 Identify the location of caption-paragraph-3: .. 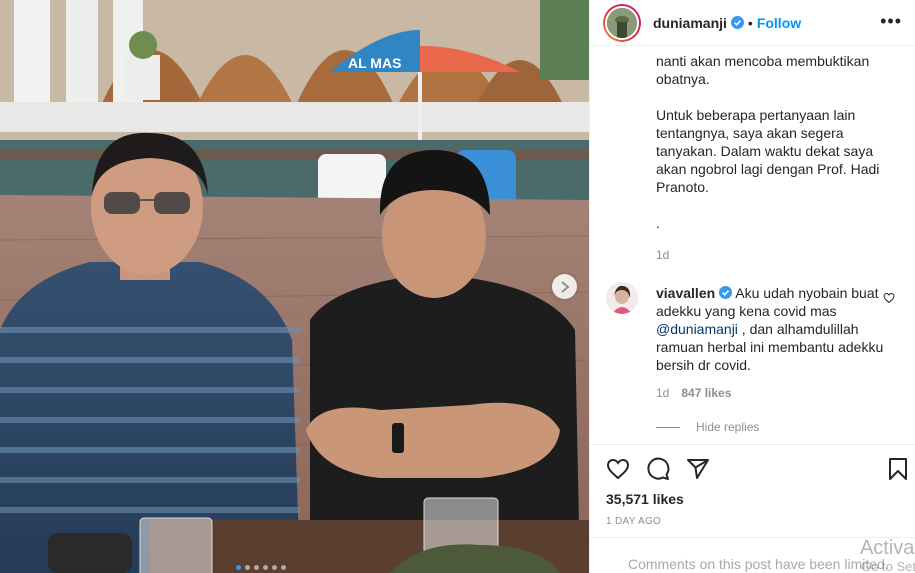
(658, 223).